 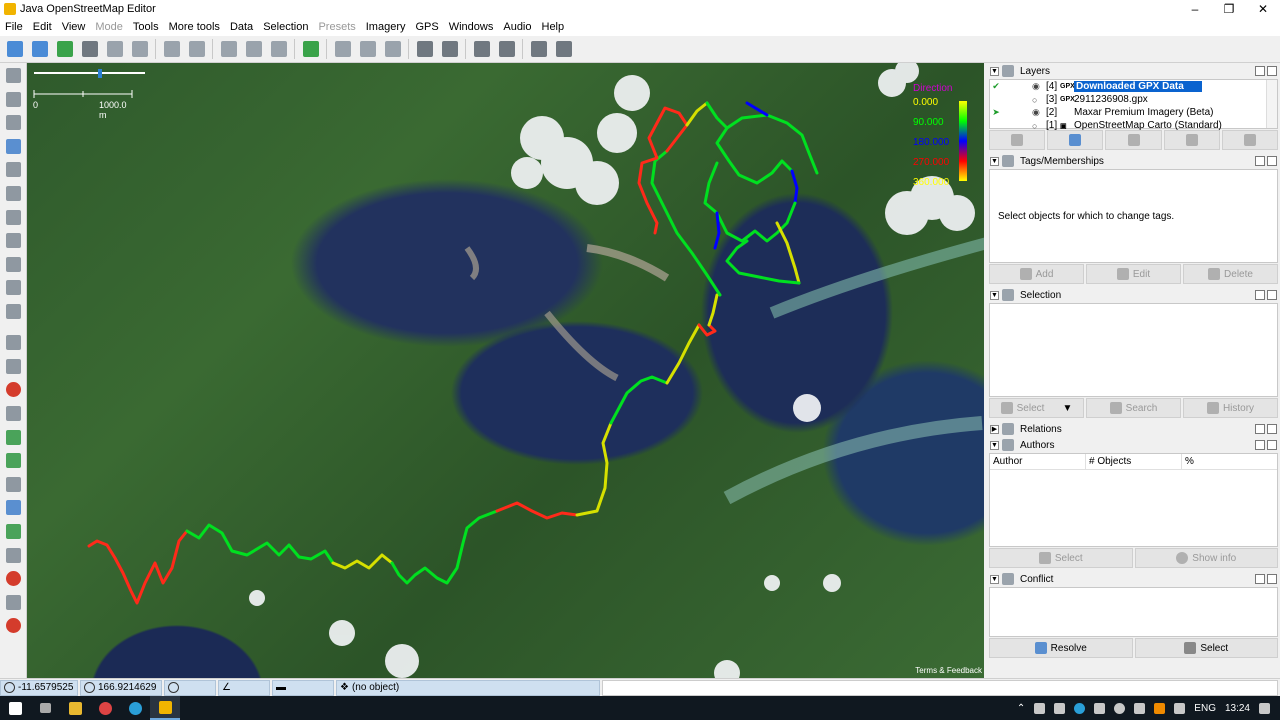 I want to click on delete-mode-icon, so click(x=13, y=170).